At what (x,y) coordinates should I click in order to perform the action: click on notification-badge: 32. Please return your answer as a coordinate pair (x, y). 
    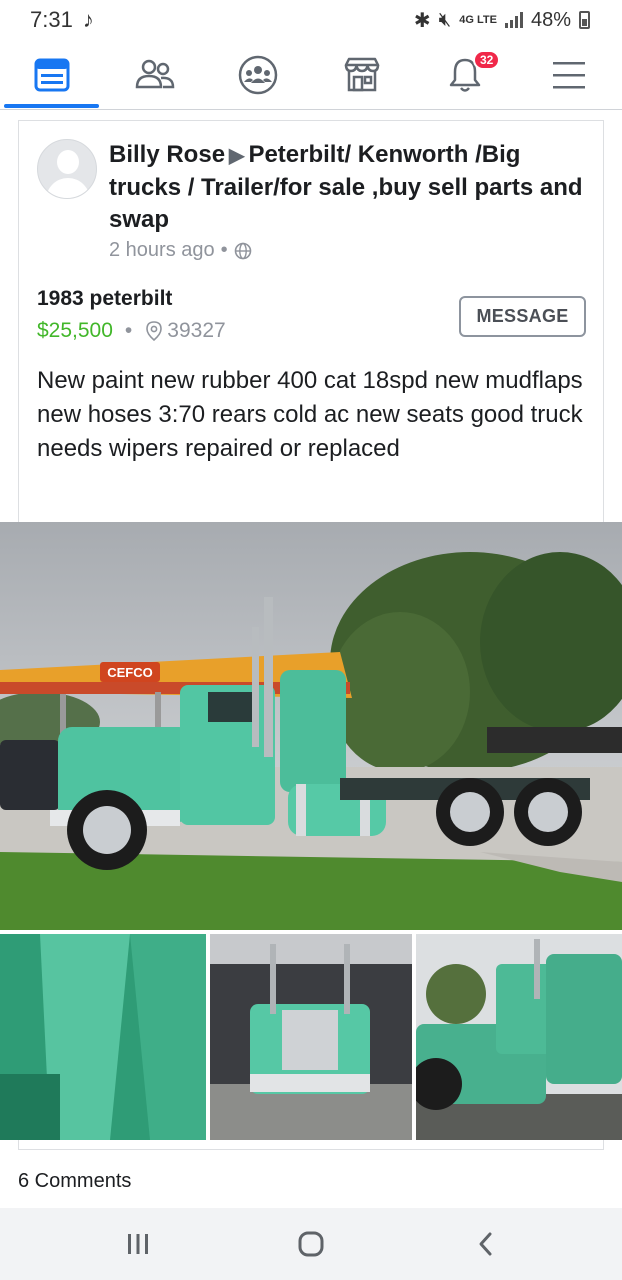
    Looking at the image, I should click on (487, 60).